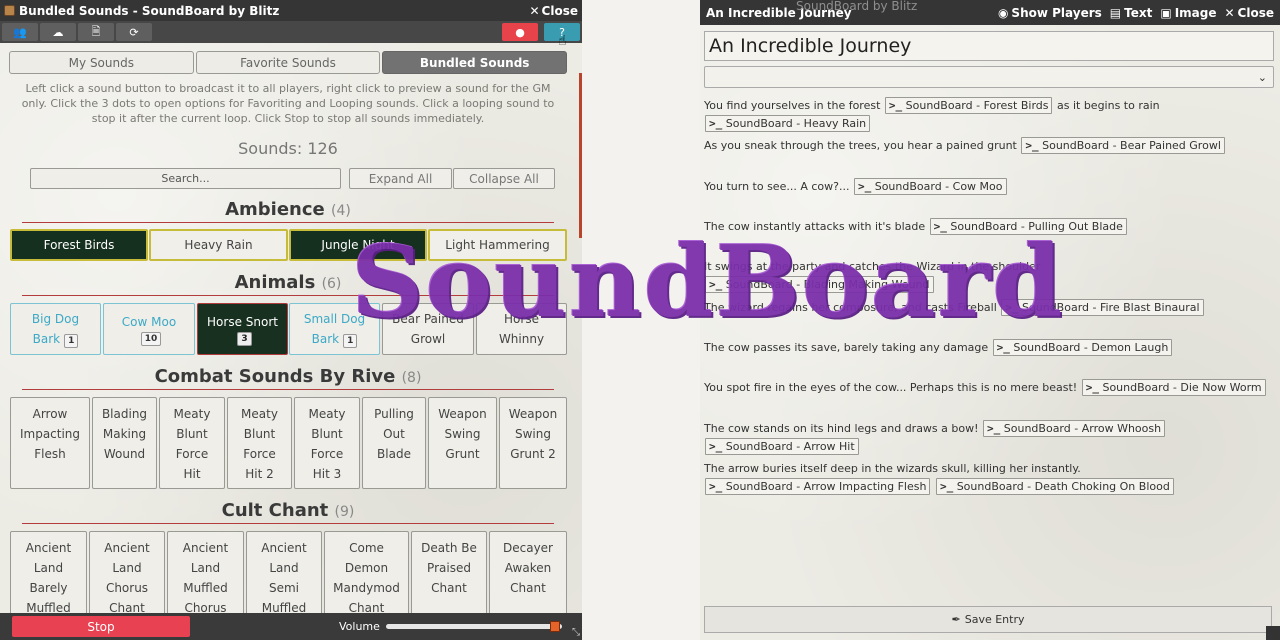 This screenshot has height=640, width=1280. What do you see at coordinates (288, 211) in the screenshot?
I see `section-ambience: Ambience (4)` at bounding box center [288, 211].